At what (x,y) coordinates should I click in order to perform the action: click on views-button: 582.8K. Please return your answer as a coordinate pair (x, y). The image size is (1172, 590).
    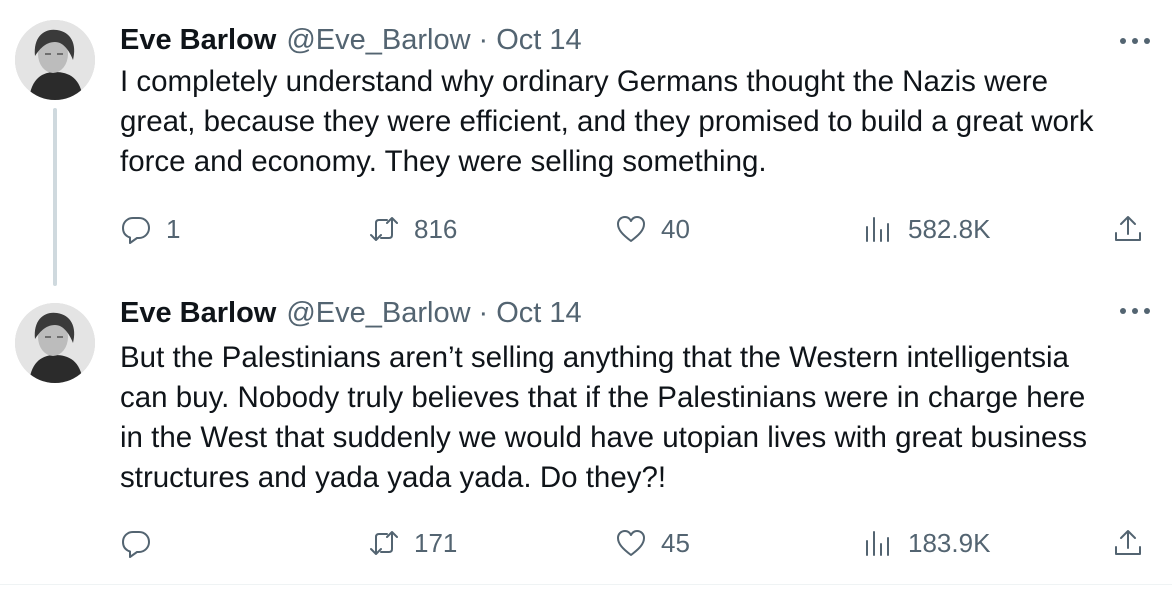
    Looking at the image, I should click on (926, 229).